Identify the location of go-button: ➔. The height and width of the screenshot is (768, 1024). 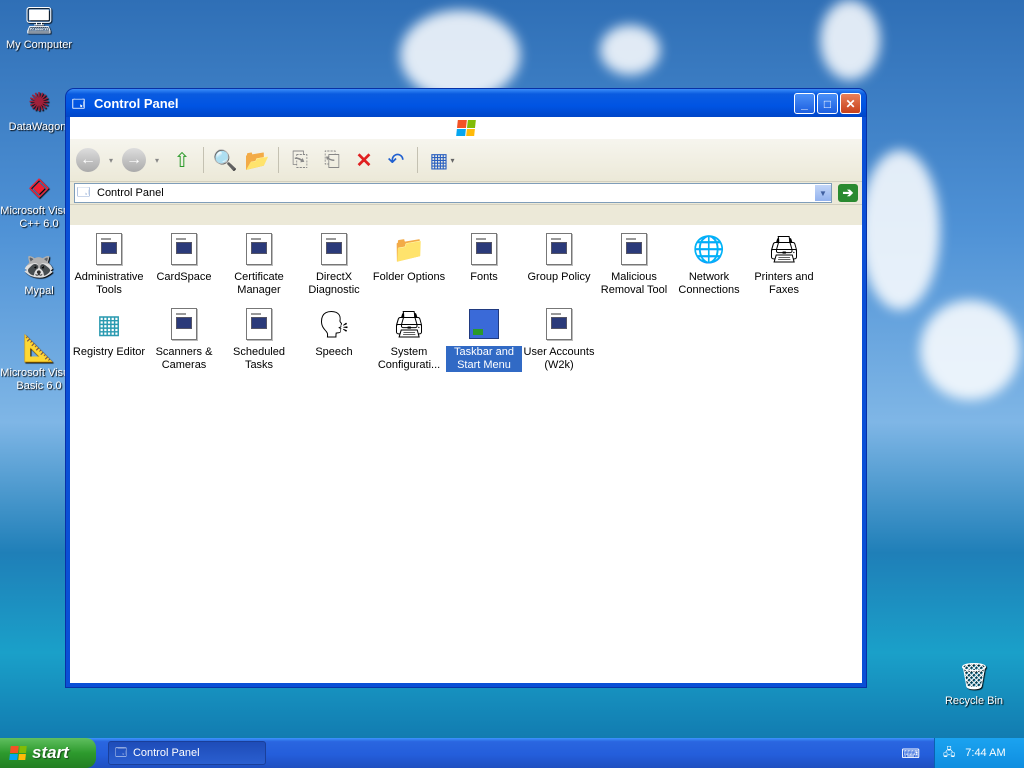
(848, 193).